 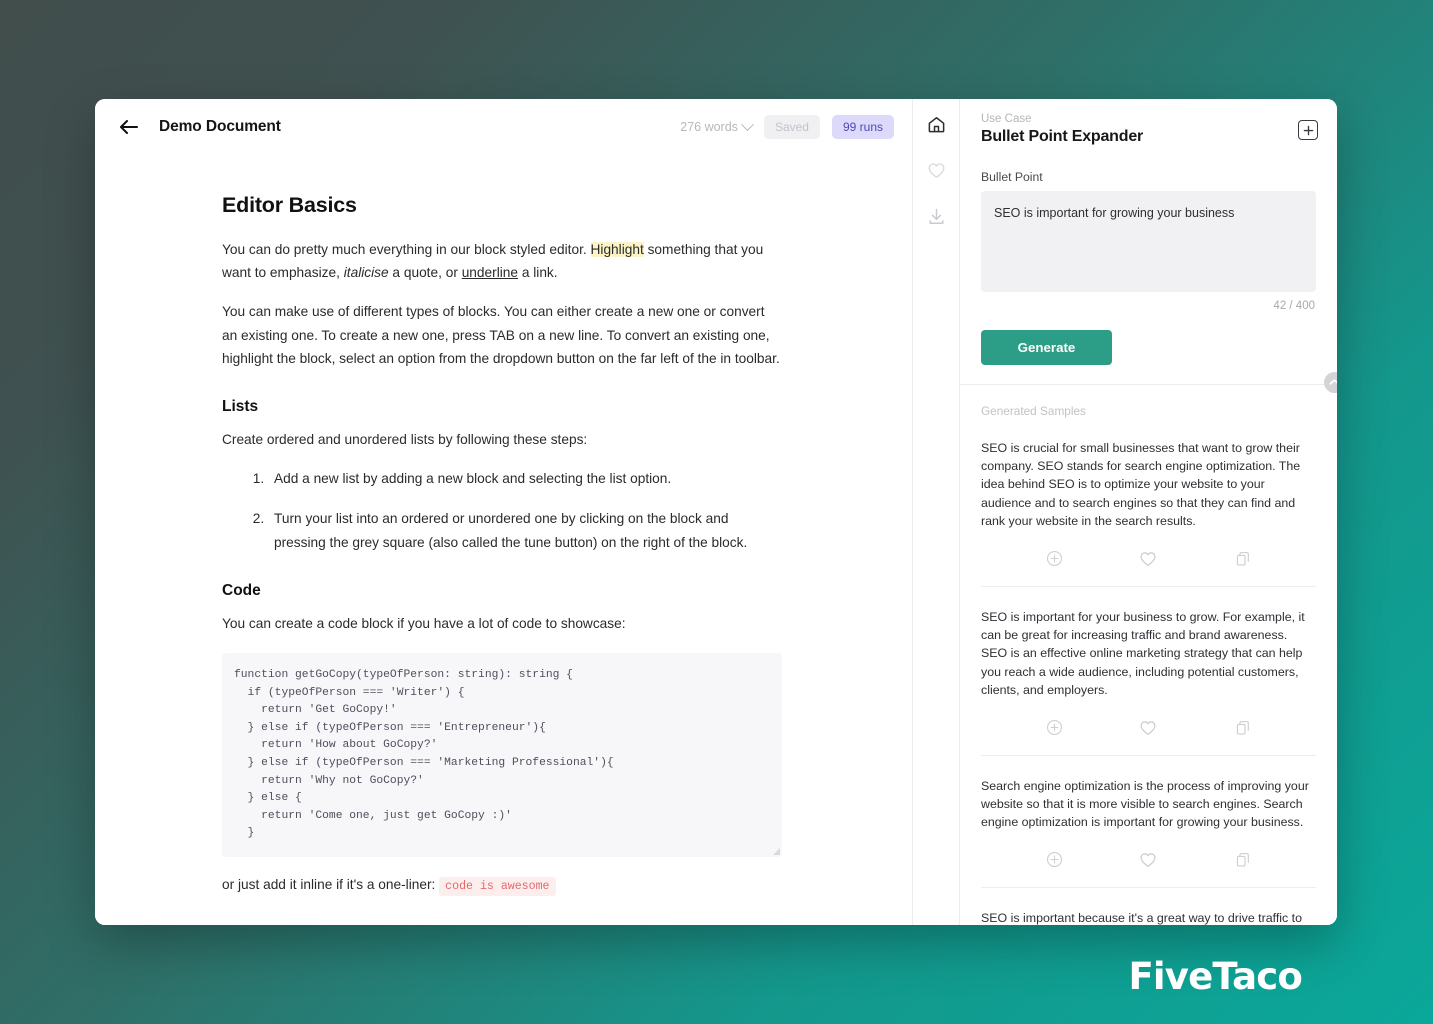 I want to click on para1-part-d: a link., so click(x=538, y=273).